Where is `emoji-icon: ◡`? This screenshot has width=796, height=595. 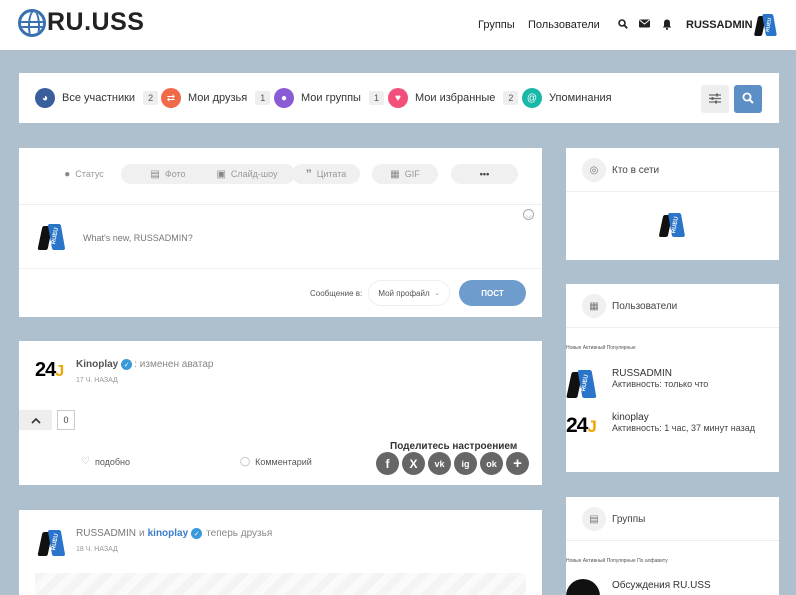 emoji-icon: ◡ is located at coordinates (528, 214).